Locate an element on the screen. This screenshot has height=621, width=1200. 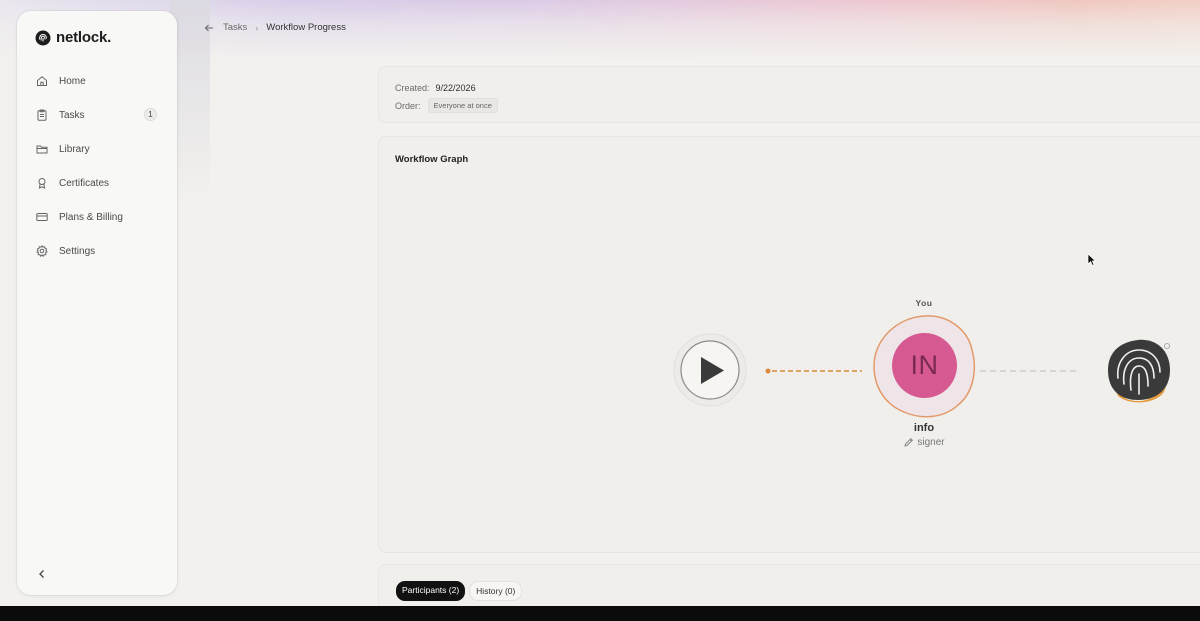
order-row: Order: Everyone at once is located at coordinates (446, 105).